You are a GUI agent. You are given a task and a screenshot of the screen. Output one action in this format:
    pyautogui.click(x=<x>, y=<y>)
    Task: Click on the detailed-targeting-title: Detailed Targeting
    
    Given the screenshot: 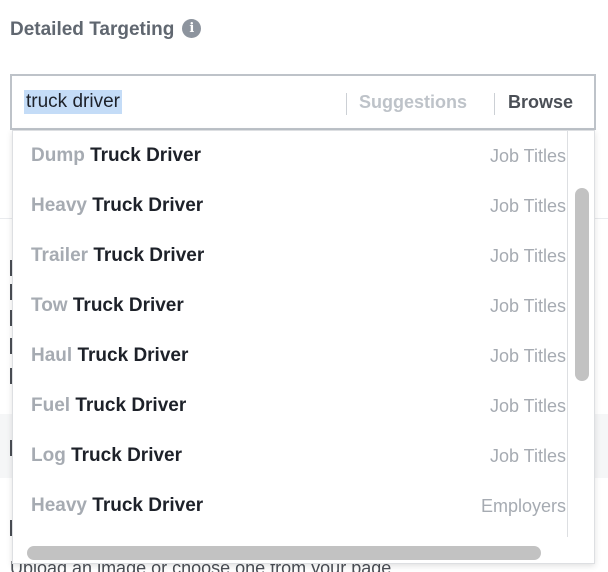 What is the action you would take?
    pyautogui.click(x=92, y=29)
    